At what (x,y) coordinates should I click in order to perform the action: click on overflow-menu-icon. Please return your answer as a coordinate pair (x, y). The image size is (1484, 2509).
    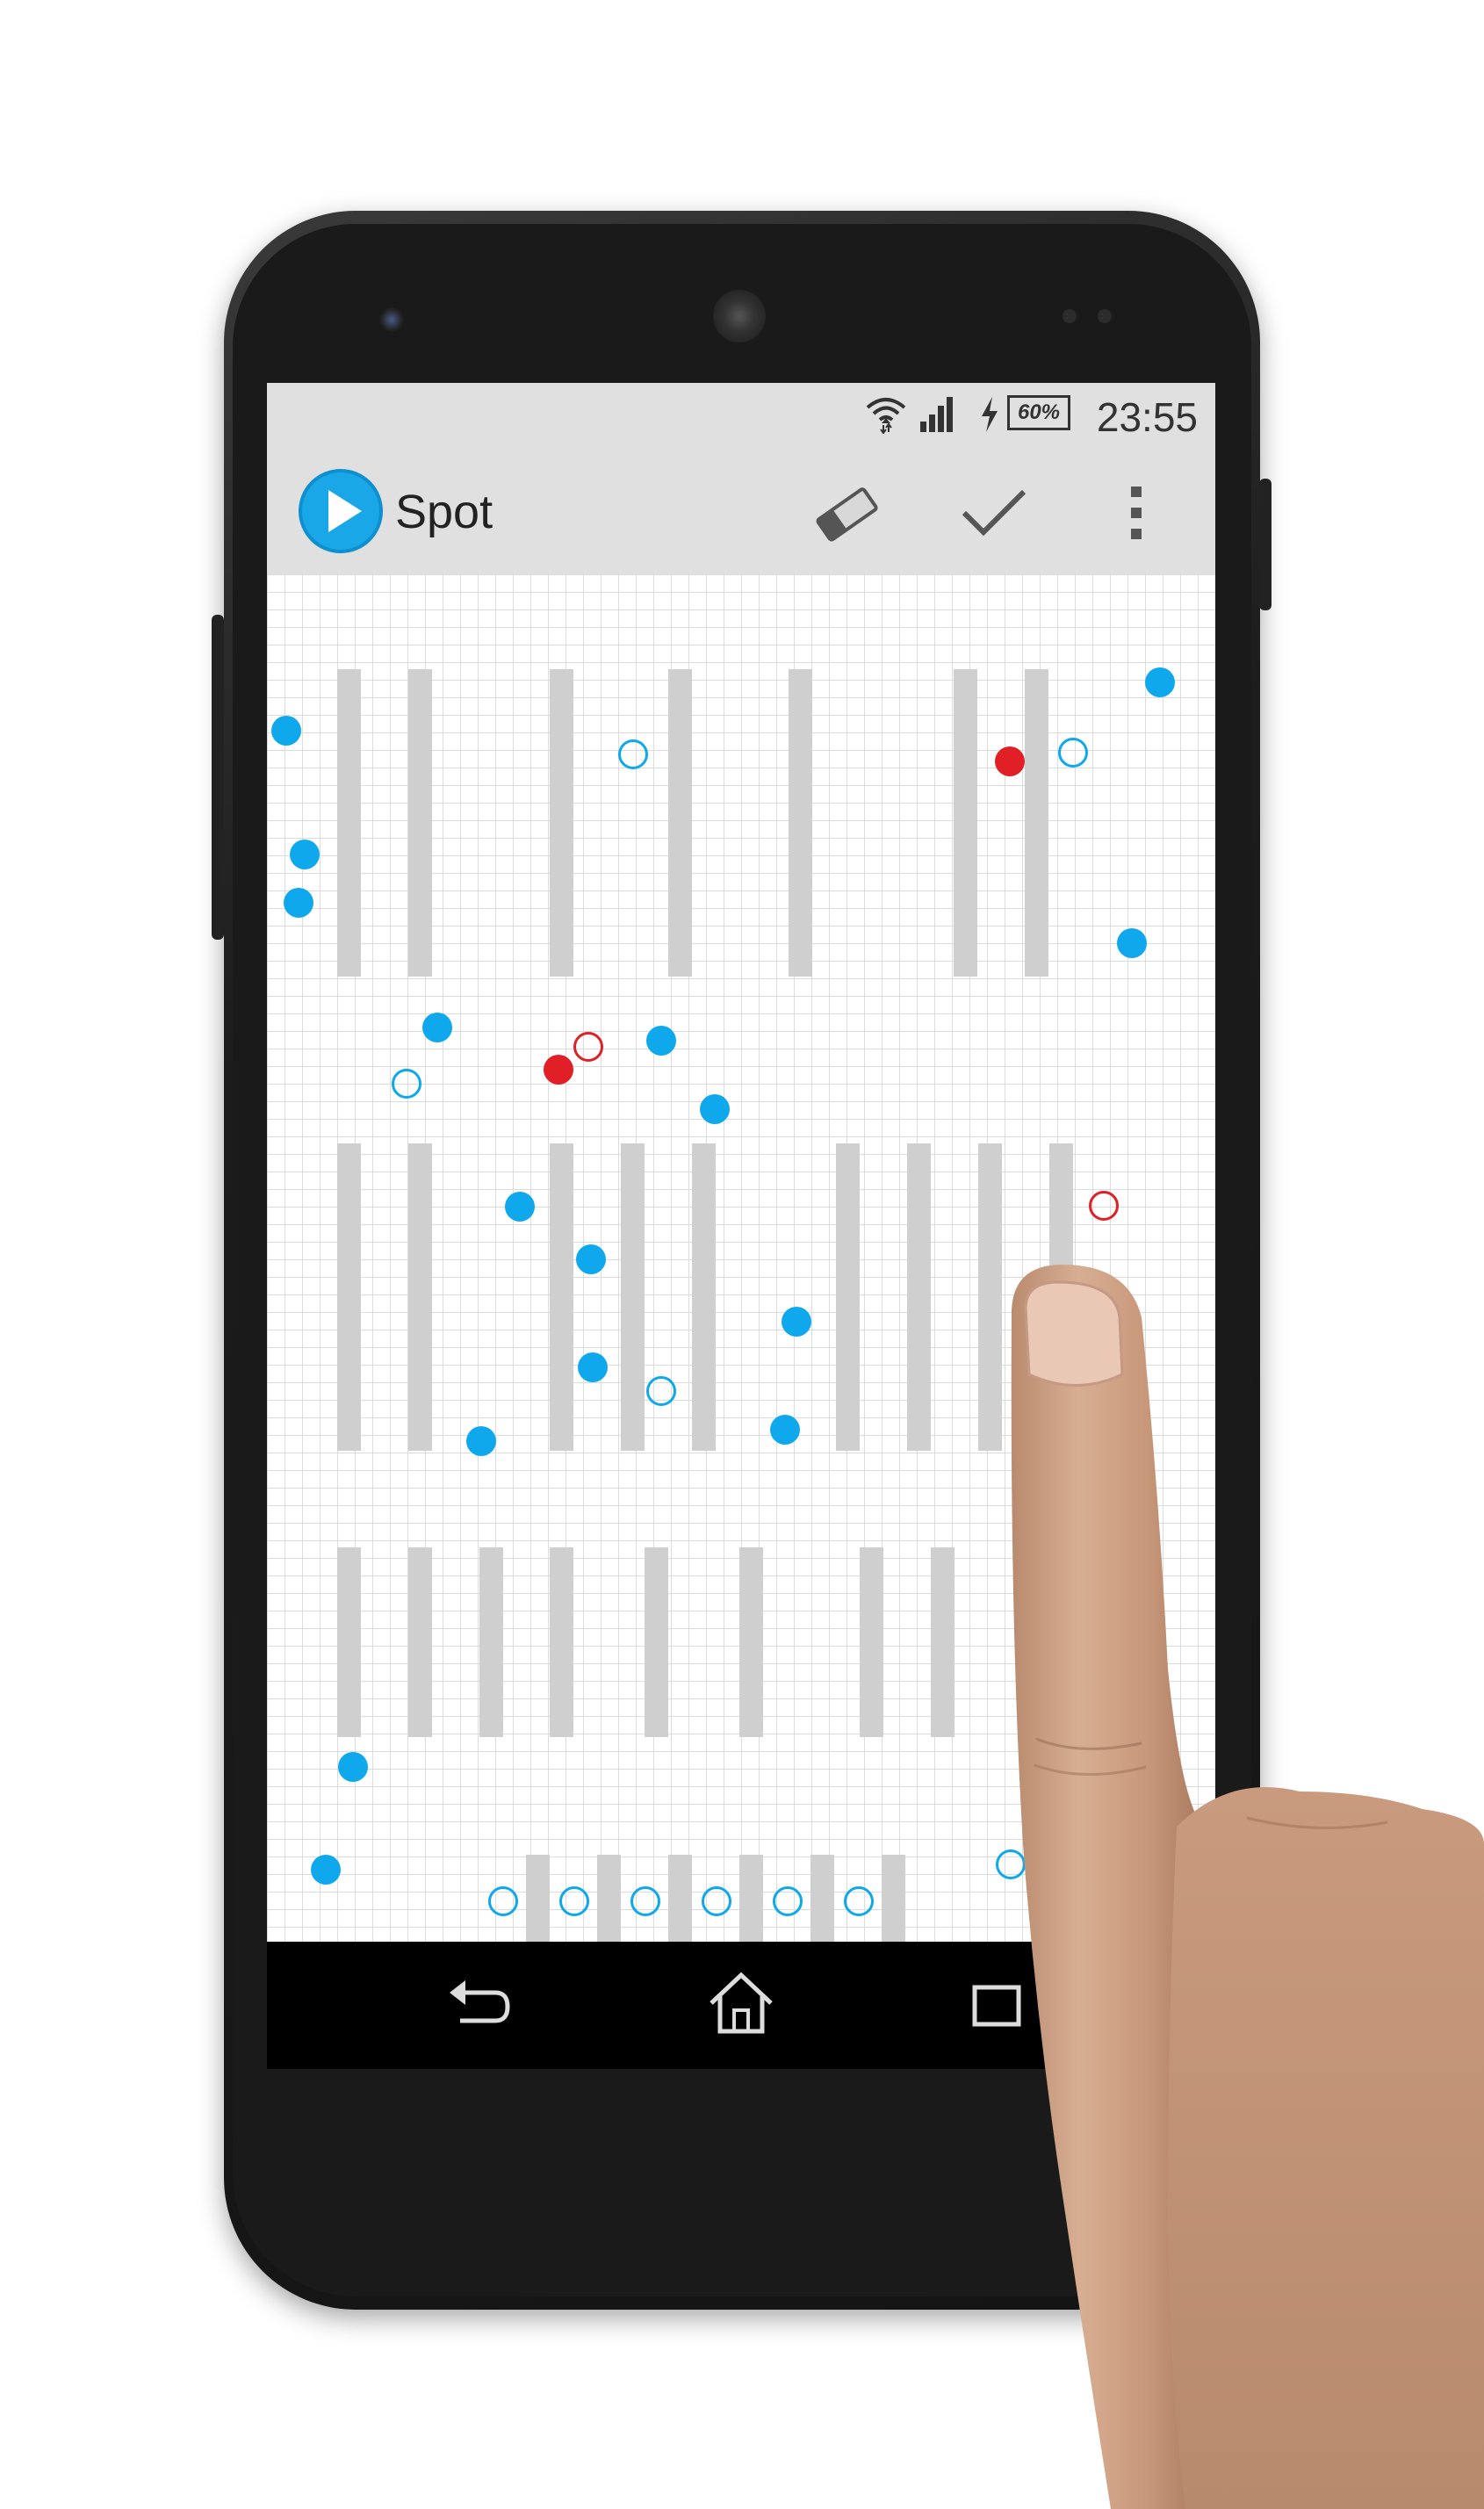
    Looking at the image, I should click on (1136, 513).